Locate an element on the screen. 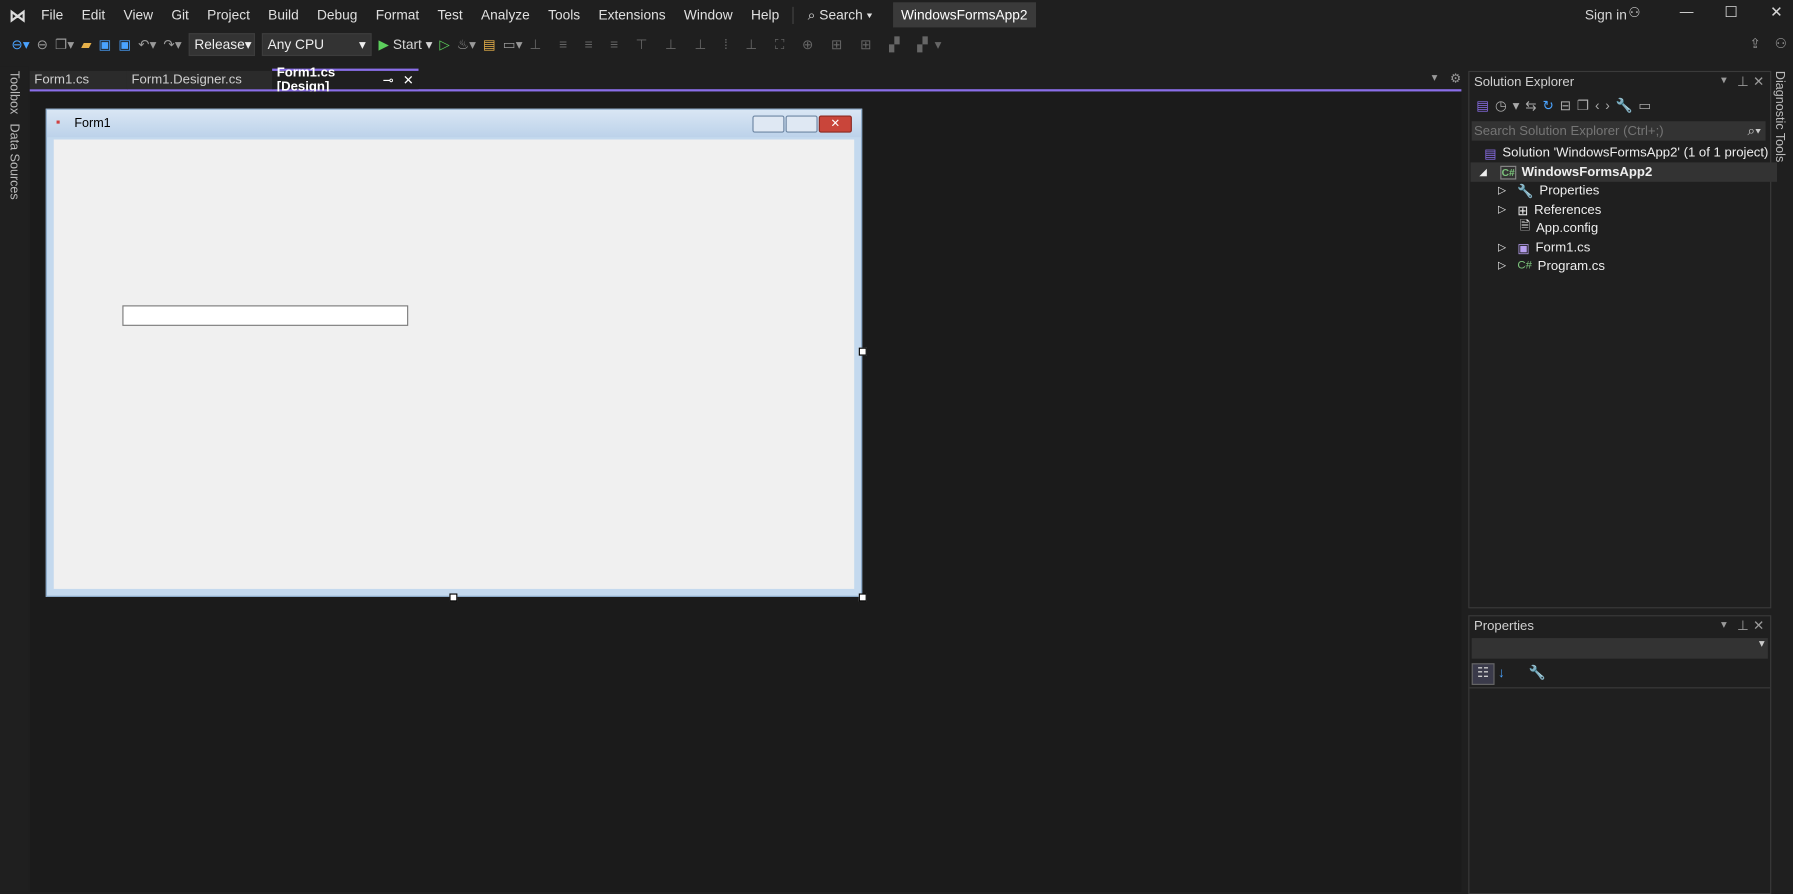 Image resolution: width=1793 pixels, height=894 pixels. tree-item-project: ◢ C# WindowsFormsApp2 is located at coordinates (1623, 172).